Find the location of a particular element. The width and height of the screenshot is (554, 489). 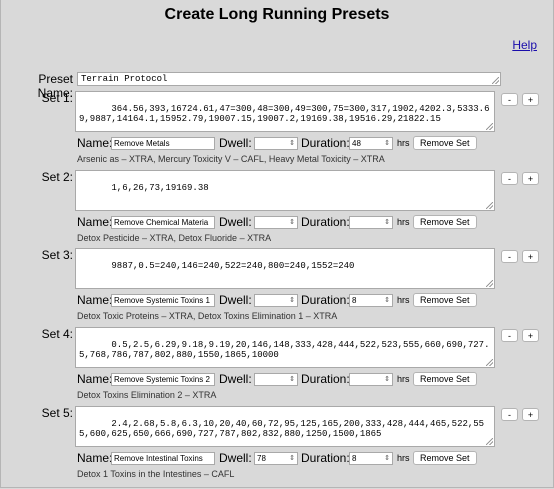

set-description: Detox Toxins Elimination 2 – XTRA is located at coordinates (147, 395).